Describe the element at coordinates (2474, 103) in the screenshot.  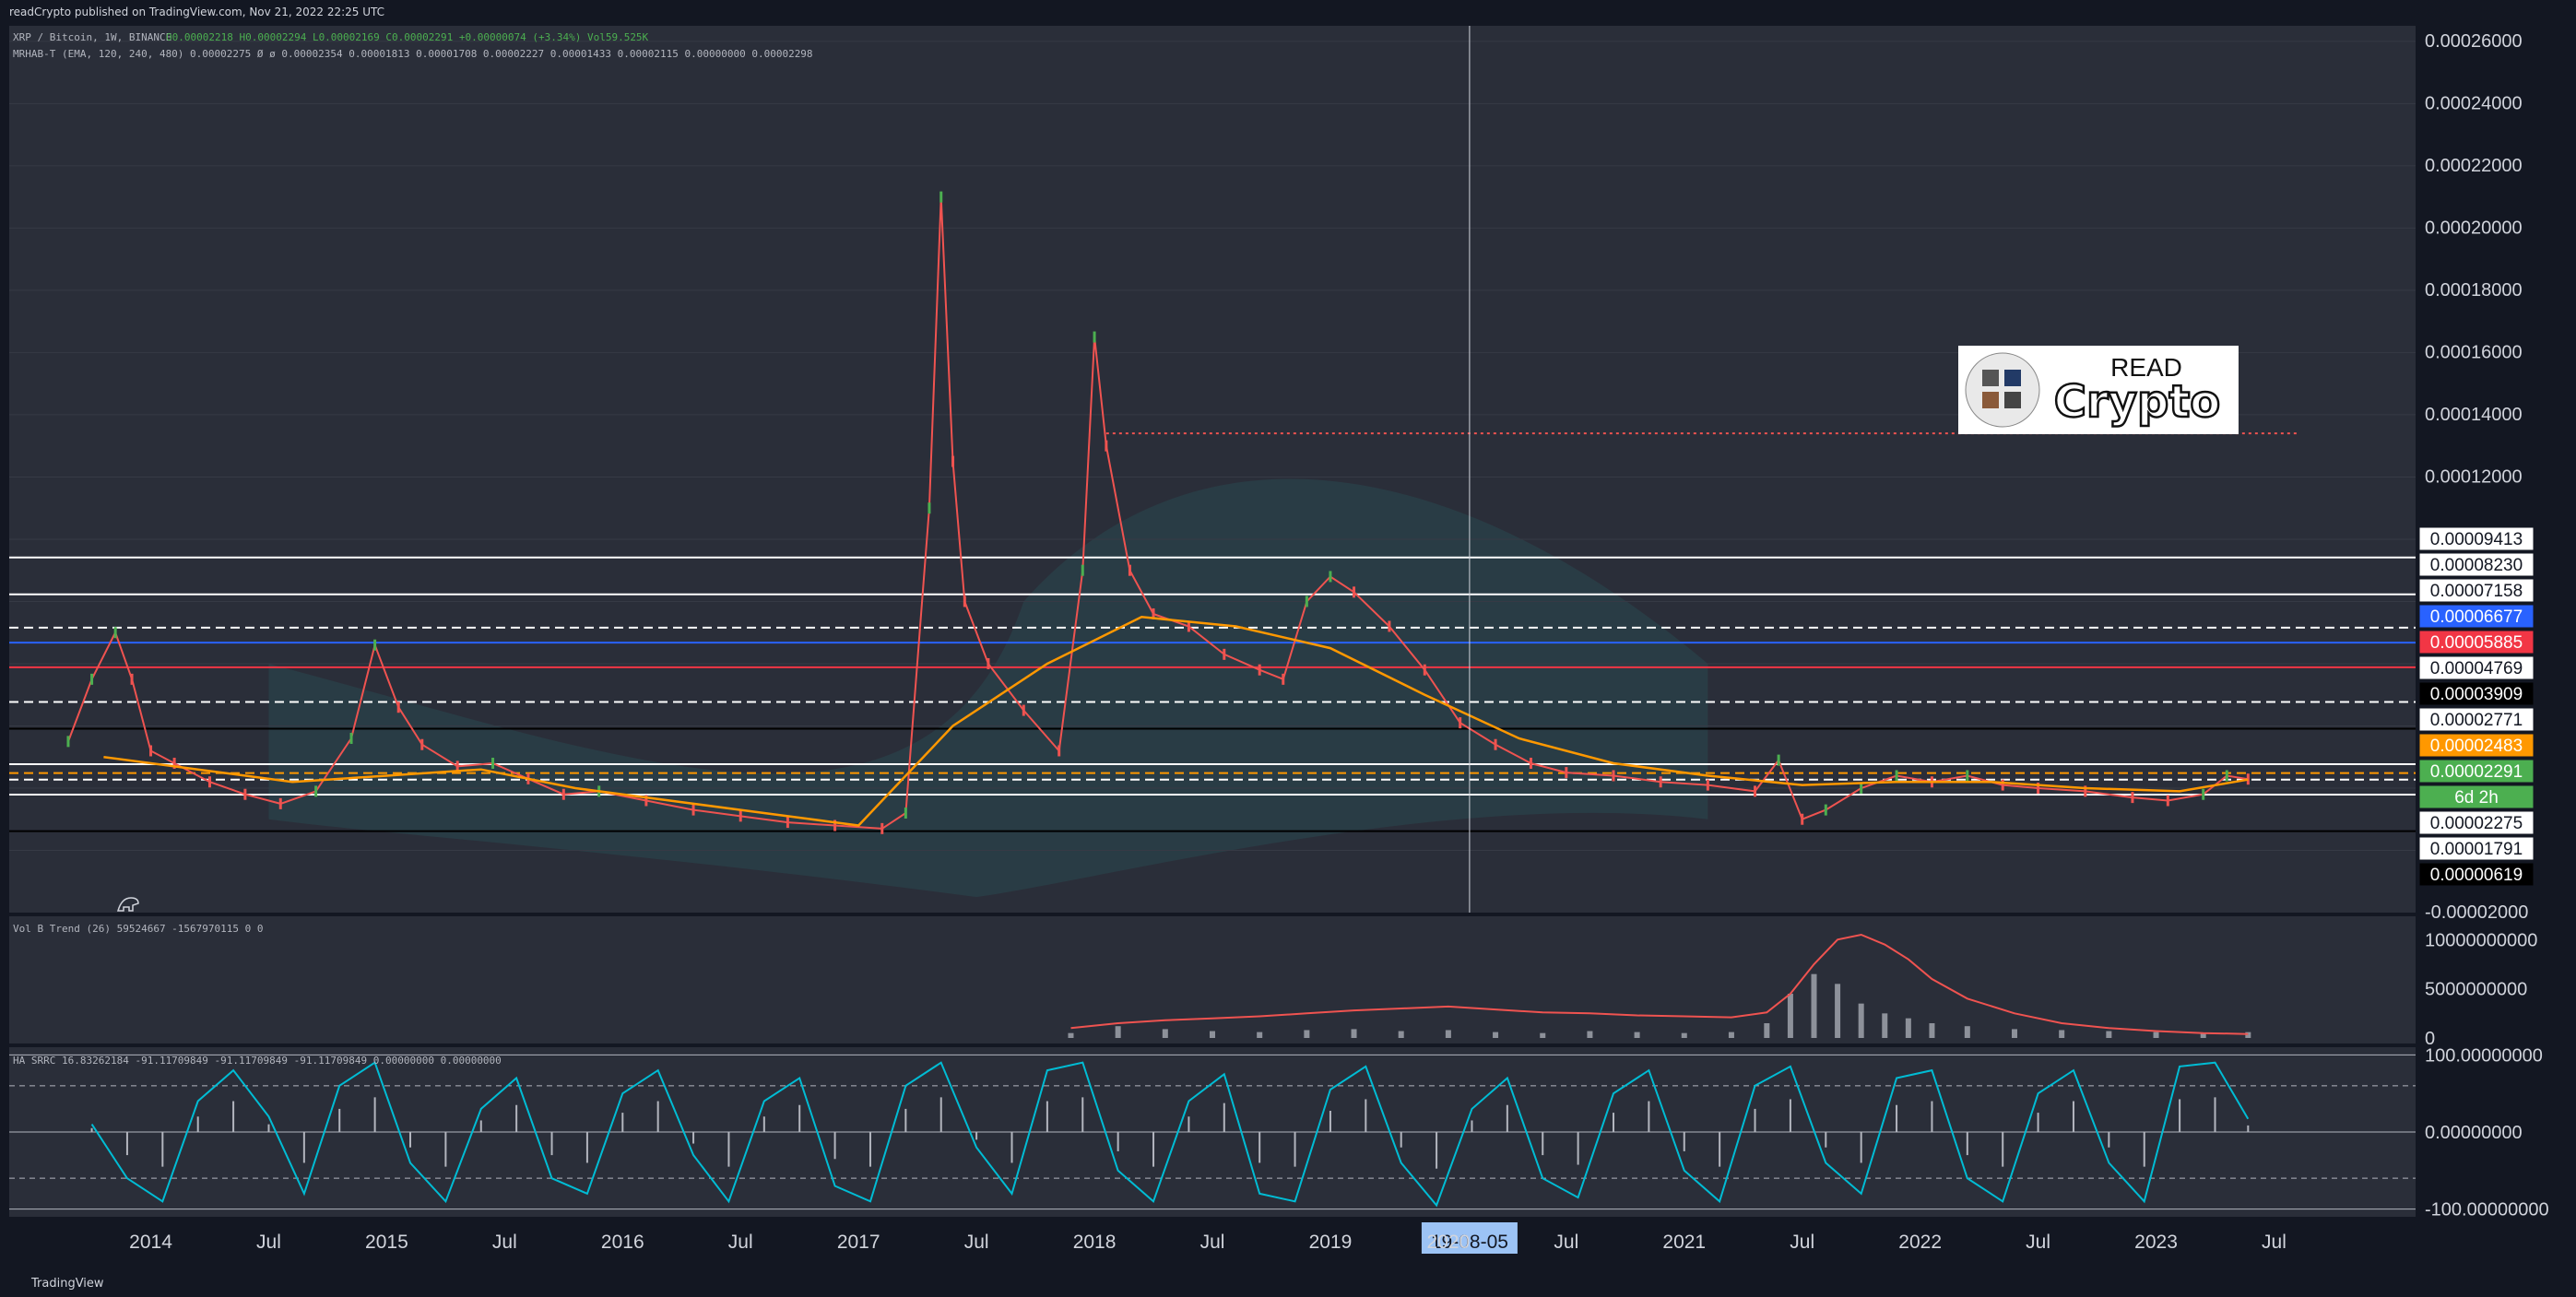
I see `price-axis-tick-label: 0.00024000` at that location.